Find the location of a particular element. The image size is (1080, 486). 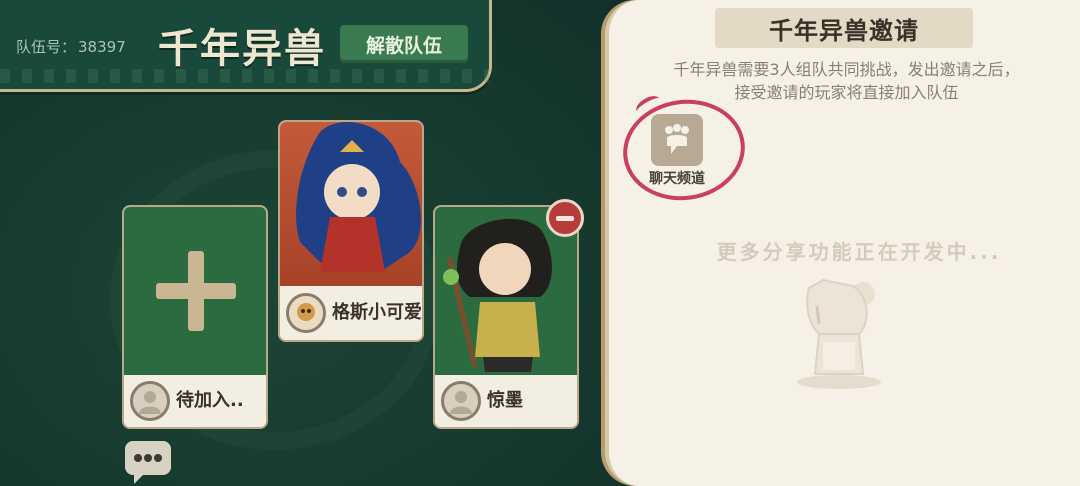

disband-team-button: 解散队伍 is located at coordinates (404, 44).